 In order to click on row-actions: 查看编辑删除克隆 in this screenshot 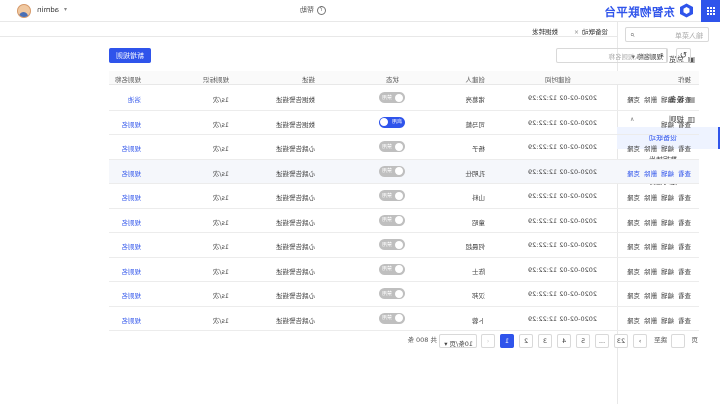, I will do `click(657, 271)`.